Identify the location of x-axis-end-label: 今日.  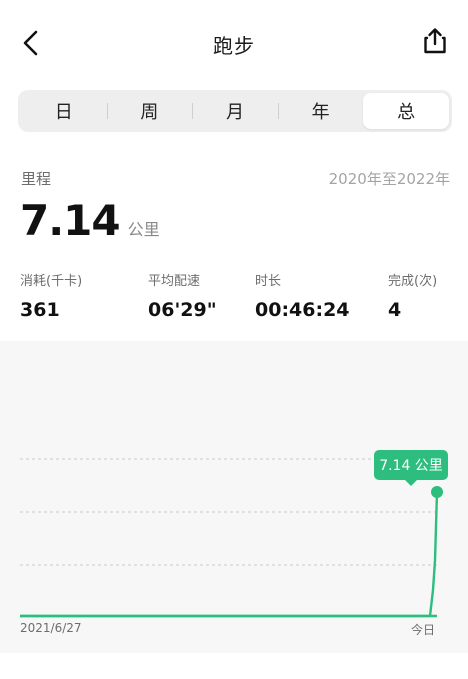
(423, 630).